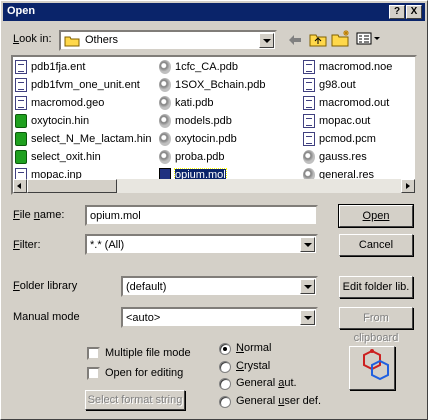 This screenshot has height=420, width=428. Describe the element at coordinates (335, 157) in the screenshot. I see `list-item: gauss.res` at that location.